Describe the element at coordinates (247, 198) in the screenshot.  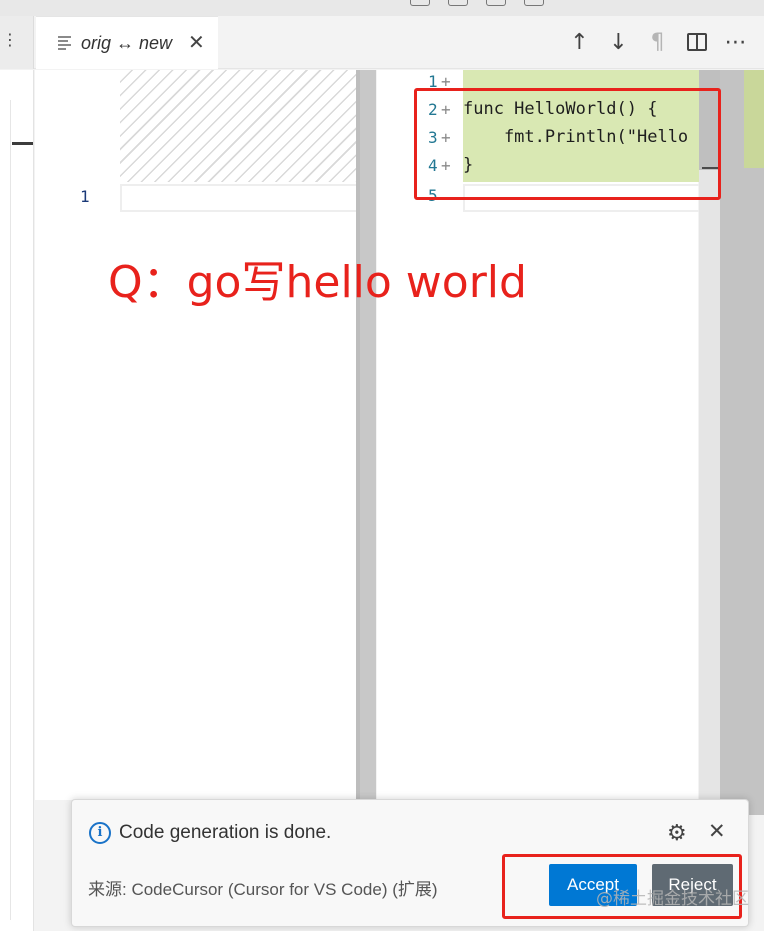
I see `original-current-line` at that location.